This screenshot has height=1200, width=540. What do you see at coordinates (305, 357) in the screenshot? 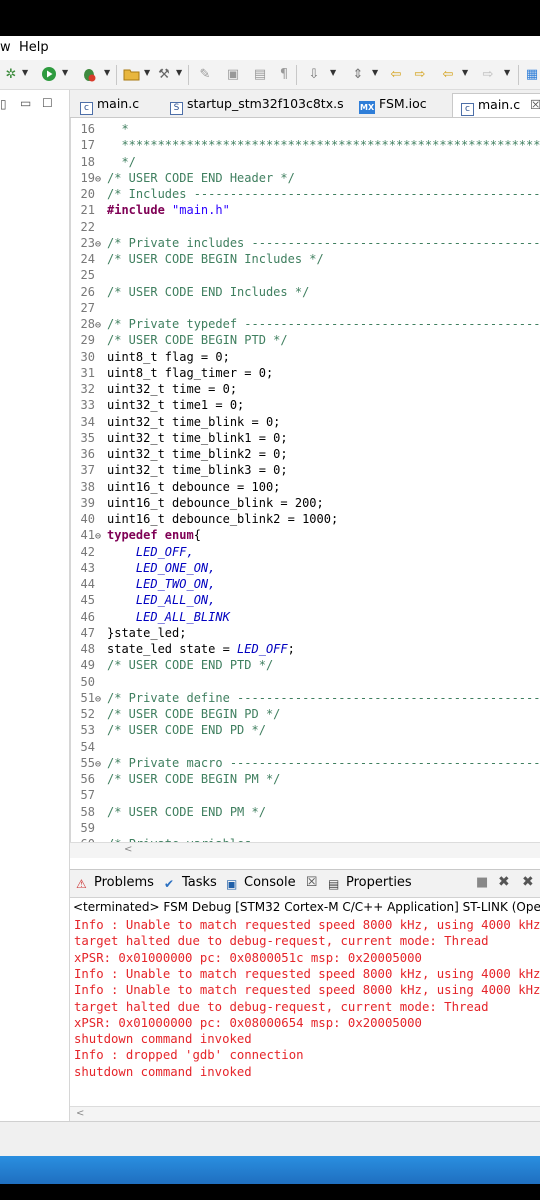
I see `code-line: 30 uint8_t flag = 0;` at bounding box center [305, 357].